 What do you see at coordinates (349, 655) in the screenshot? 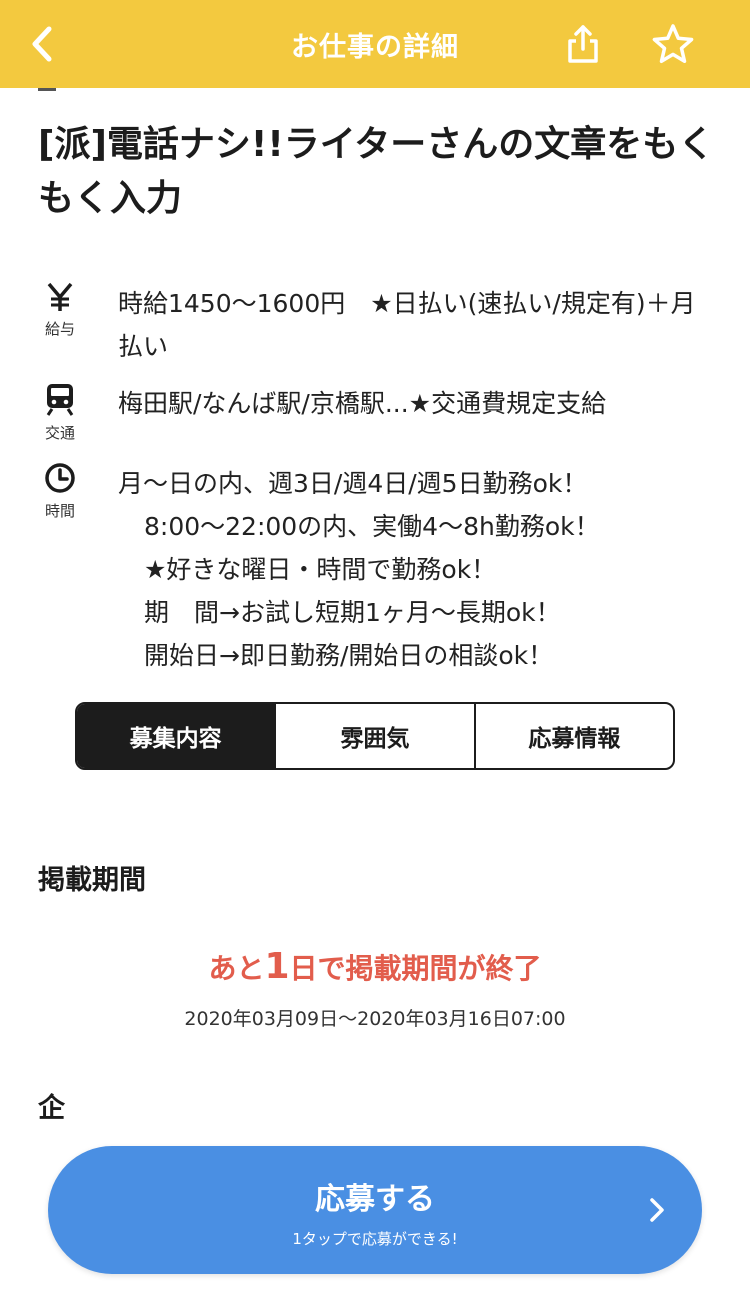
I see `hours-line-5: 開始日→即日勤務/開始日の相談ok！` at bounding box center [349, 655].